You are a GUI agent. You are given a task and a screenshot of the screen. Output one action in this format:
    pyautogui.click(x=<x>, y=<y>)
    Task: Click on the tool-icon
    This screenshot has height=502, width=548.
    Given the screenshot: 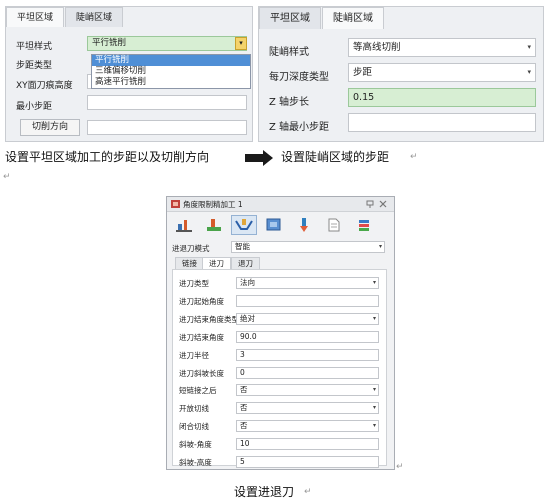 What is the action you would take?
    pyautogui.click(x=184, y=225)
    